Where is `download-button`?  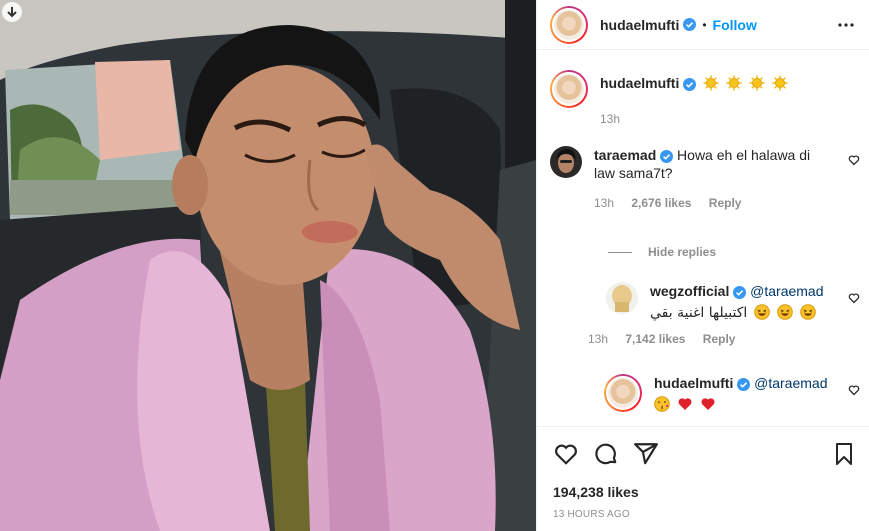 download-button is located at coordinates (12, 12).